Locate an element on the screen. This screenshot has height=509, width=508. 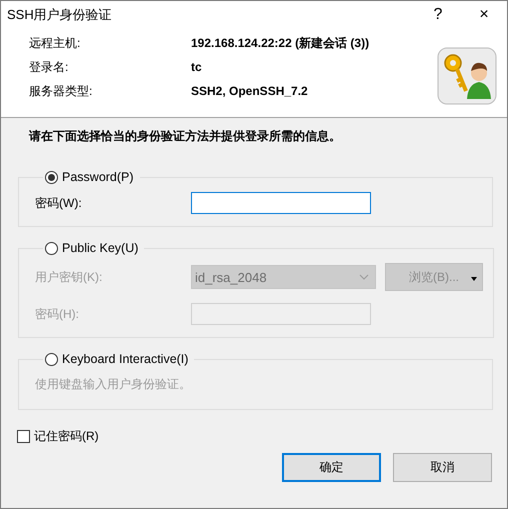
radio-button is located at coordinates (51, 177).